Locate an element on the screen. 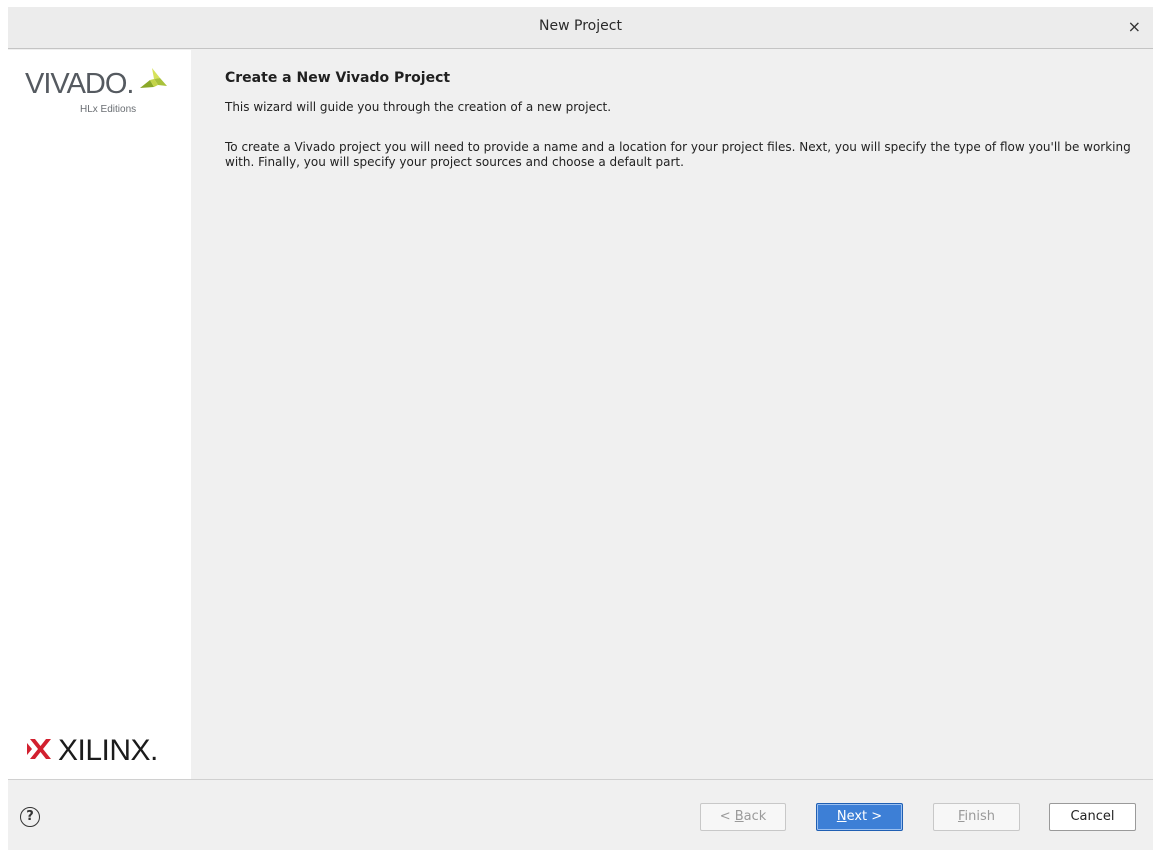 The image size is (1153, 850). window-title: New Project is located at coordinates (580, 26).